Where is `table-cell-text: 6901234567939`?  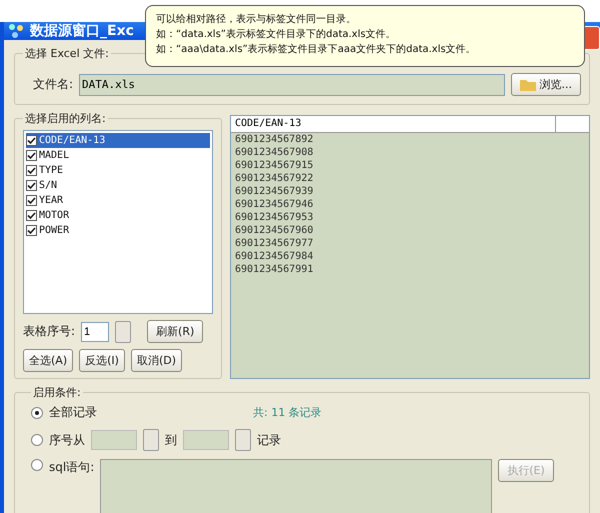
table-cell-text: 6901234567939 is located at coordinates (274, 191).